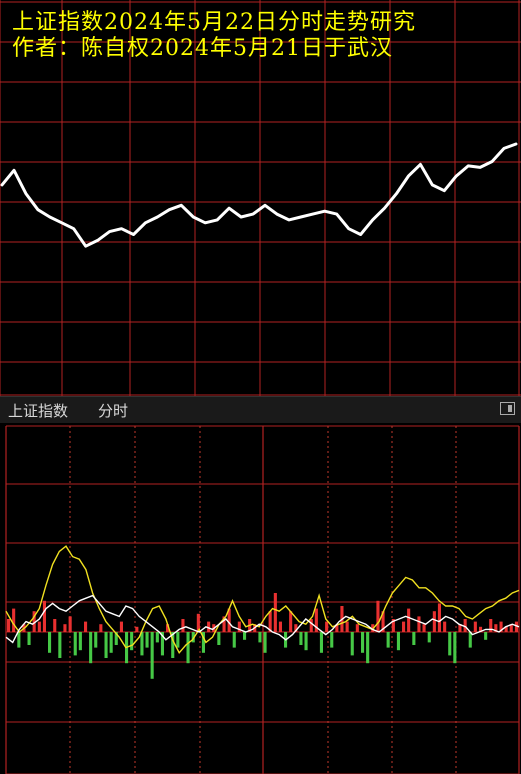  Describe the element at coordinates (507, 408) in the screenshot. I see `panel-toggle-icon` at that location.